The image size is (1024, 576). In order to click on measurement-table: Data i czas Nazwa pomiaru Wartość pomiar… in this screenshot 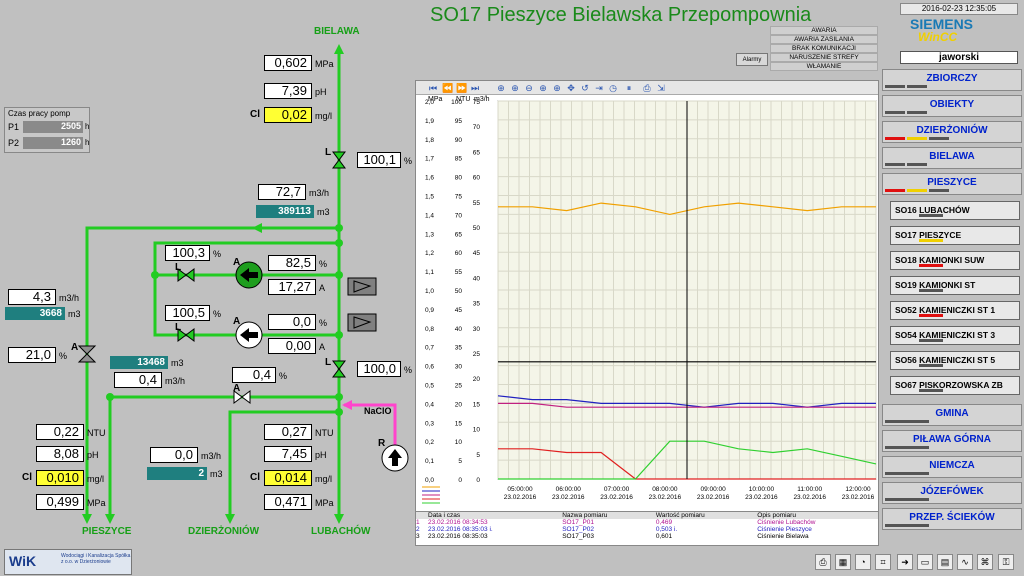, I will do `click(647, 528)`.